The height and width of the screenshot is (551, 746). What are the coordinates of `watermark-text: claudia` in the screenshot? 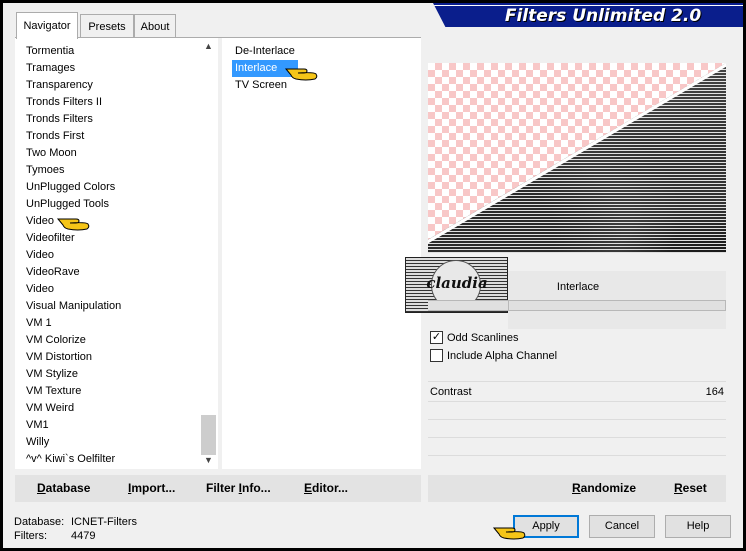 It's located at (457, 283).